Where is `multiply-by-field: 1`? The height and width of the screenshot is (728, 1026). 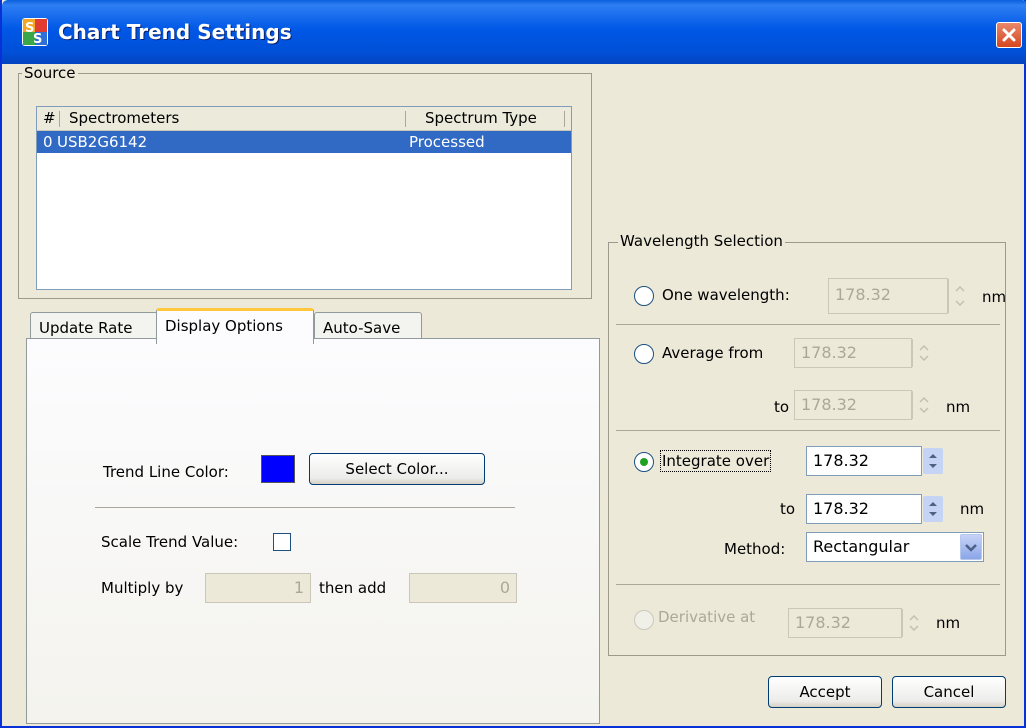
multiply-by-field: 1 is located at coordinates (258, 588).